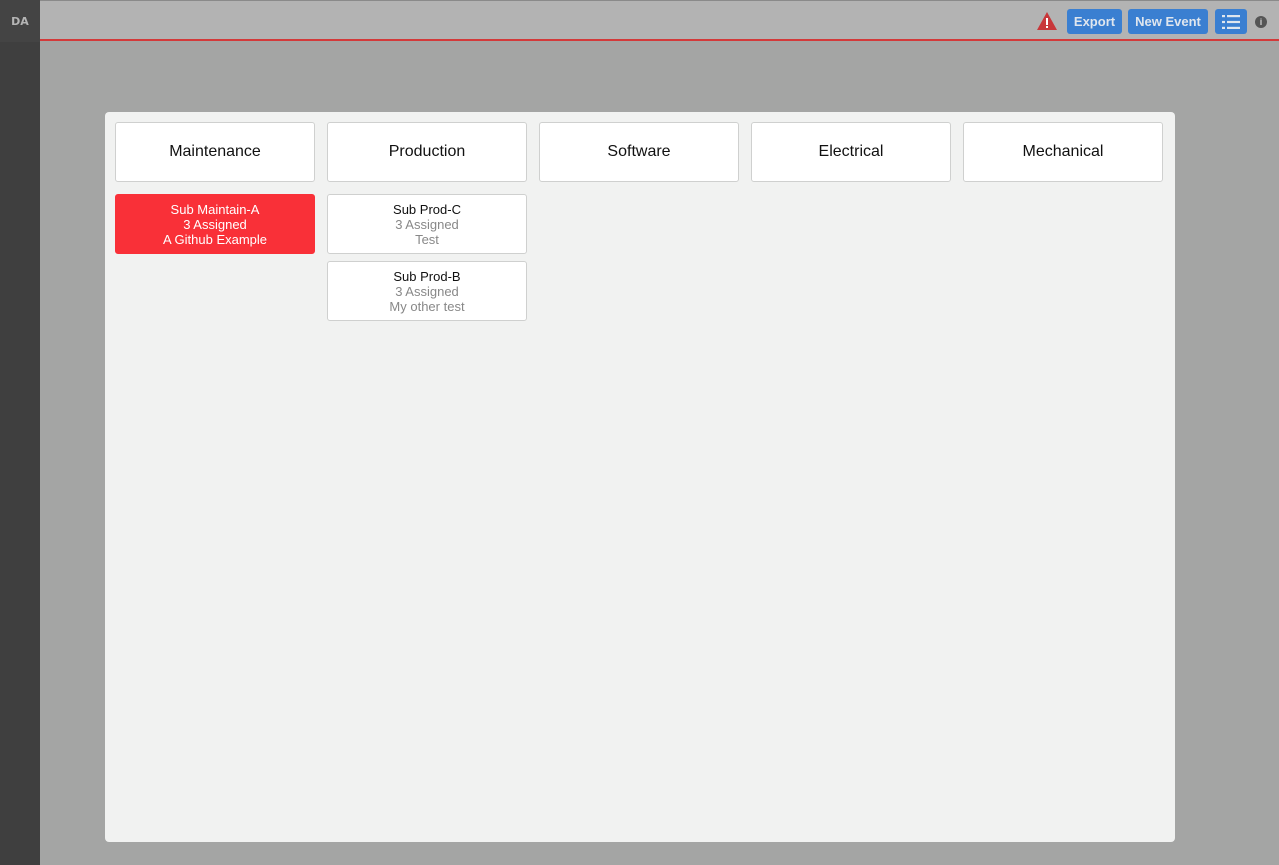 The height and width of the screenshot is (865, 1279). Describe the element at coordinates (215, 209) in the screenshot. I see `card-title: Sub Maintain-A` at that location.